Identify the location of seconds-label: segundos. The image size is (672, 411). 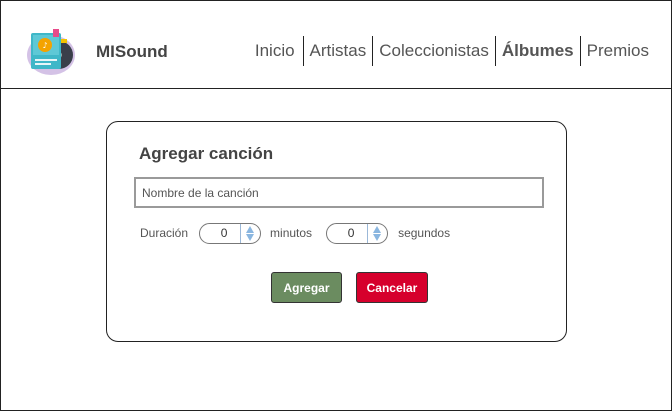
(424, 233).